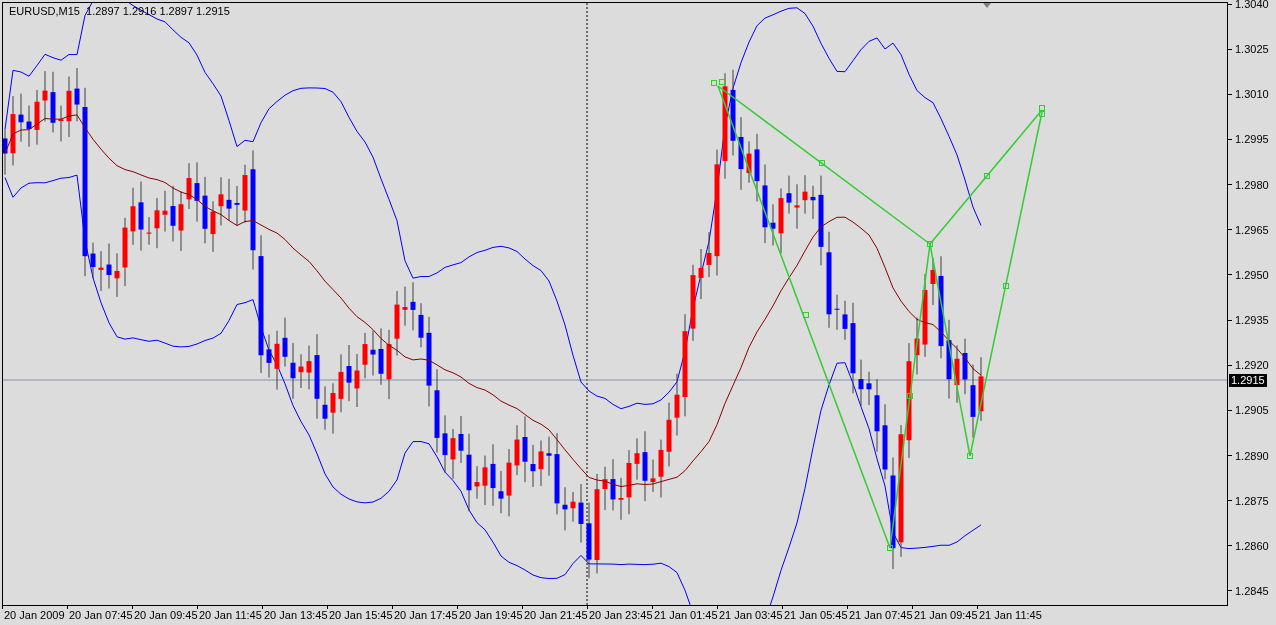  Describe the element at coordinates (751, 615) in the screenshot. I see `time-label: 21 Jan 03:45` at that location.